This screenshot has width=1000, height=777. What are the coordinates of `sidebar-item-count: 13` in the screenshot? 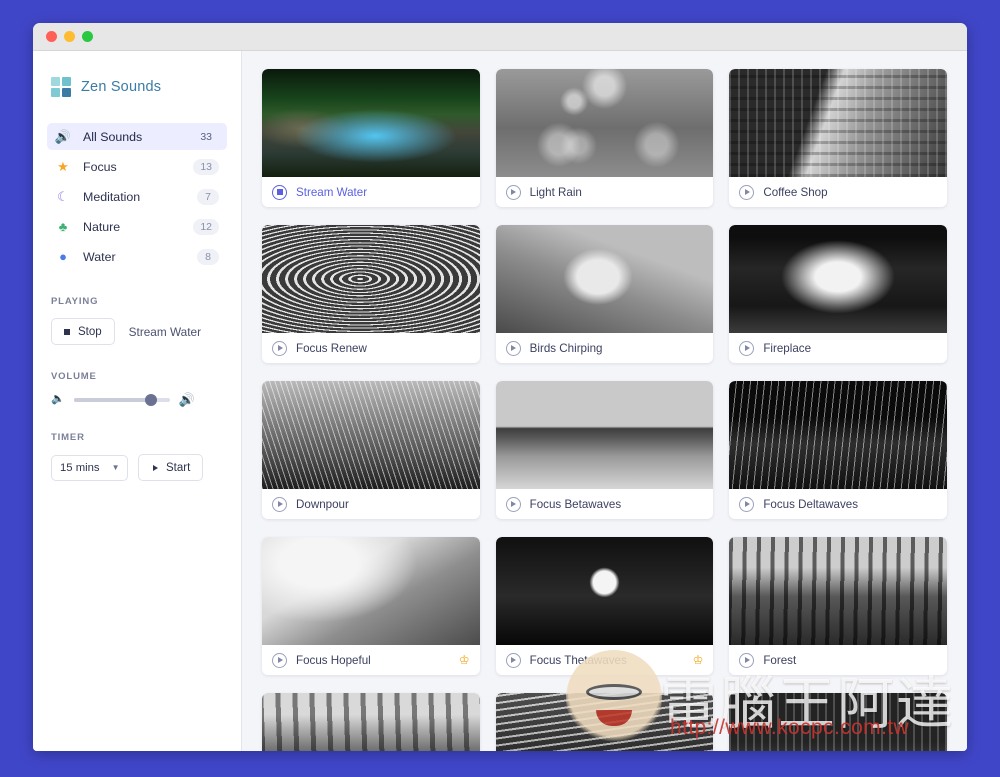 It's located at (206, 166).